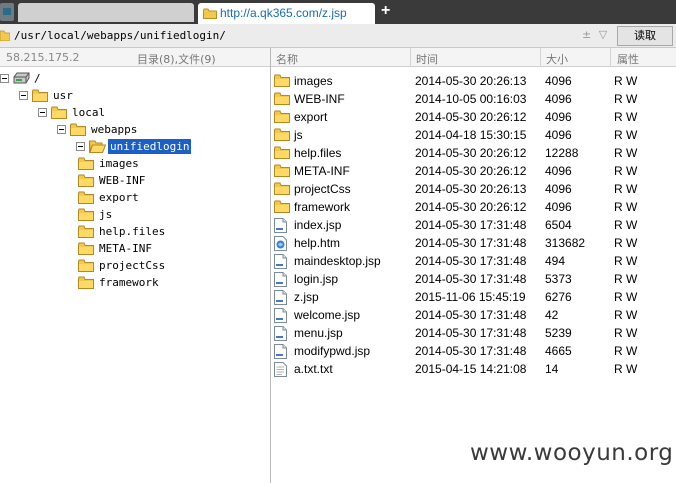  I want to click on file-row: a.txt.txt 2015-04-15 14:21:08 14 R W, so click(473, 369).